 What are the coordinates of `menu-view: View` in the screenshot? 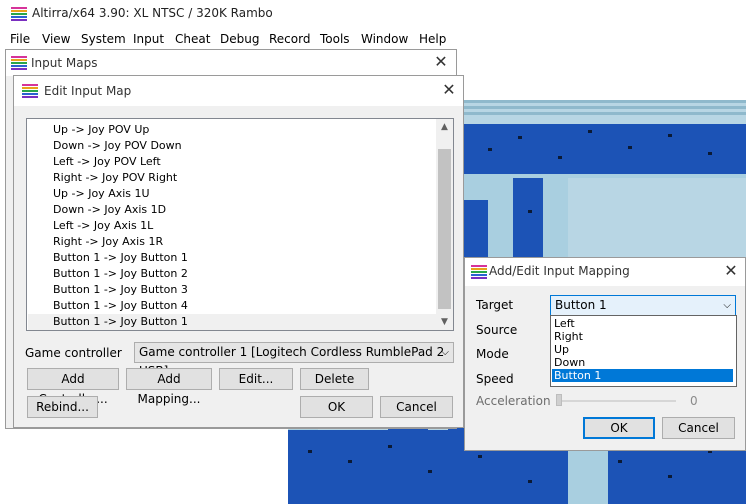 It's located at (56, 39).